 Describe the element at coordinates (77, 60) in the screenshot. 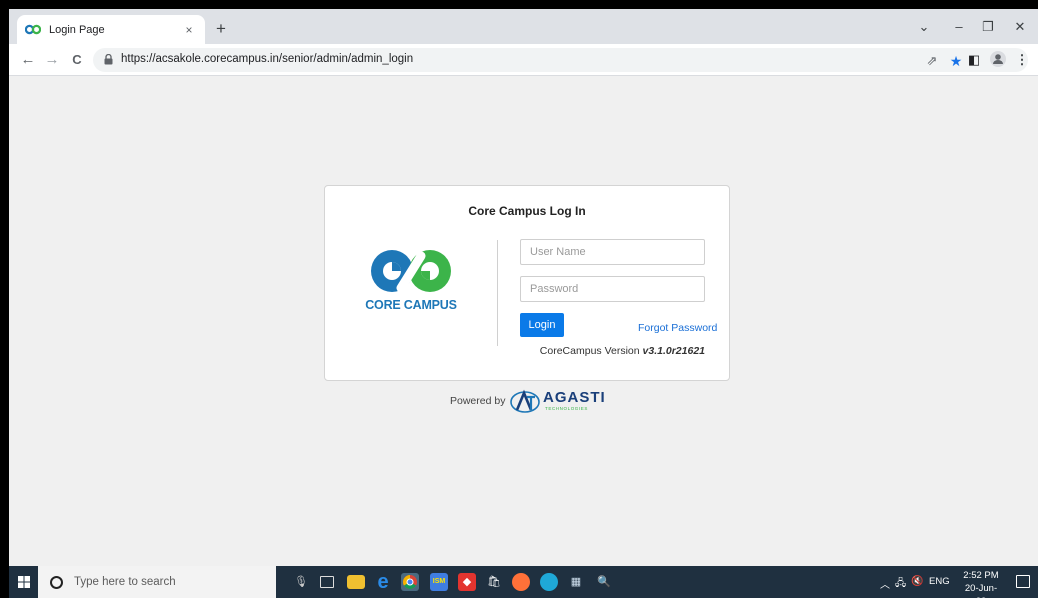

I see `reload-button: C` at that location.